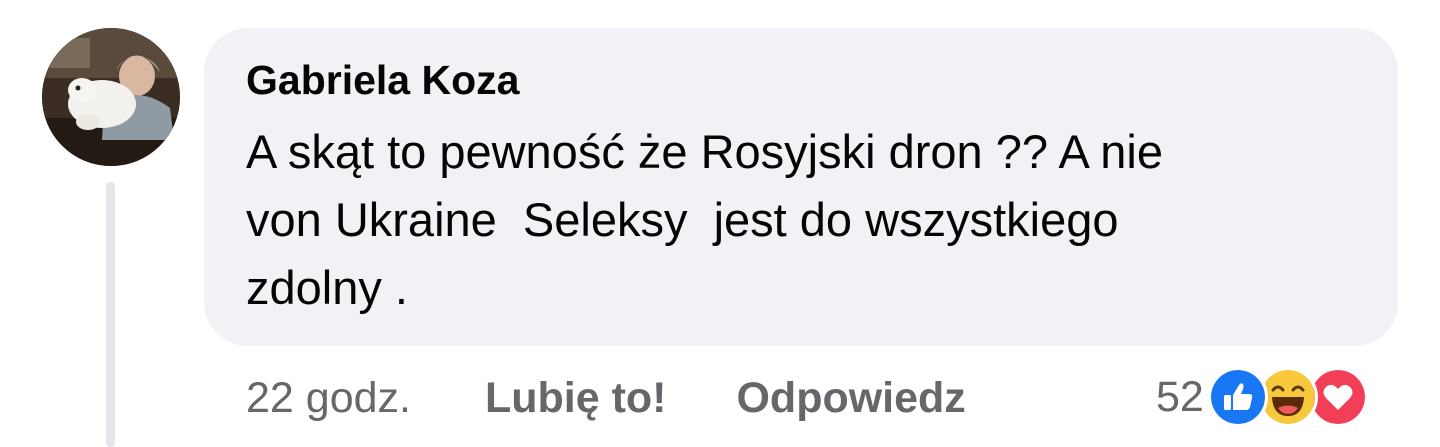 The height and width of the screenshot is (447, 1440). Describe the element at coordinates (1180, 396) in the screenshot. I see `reaction-count: 52` at that location.